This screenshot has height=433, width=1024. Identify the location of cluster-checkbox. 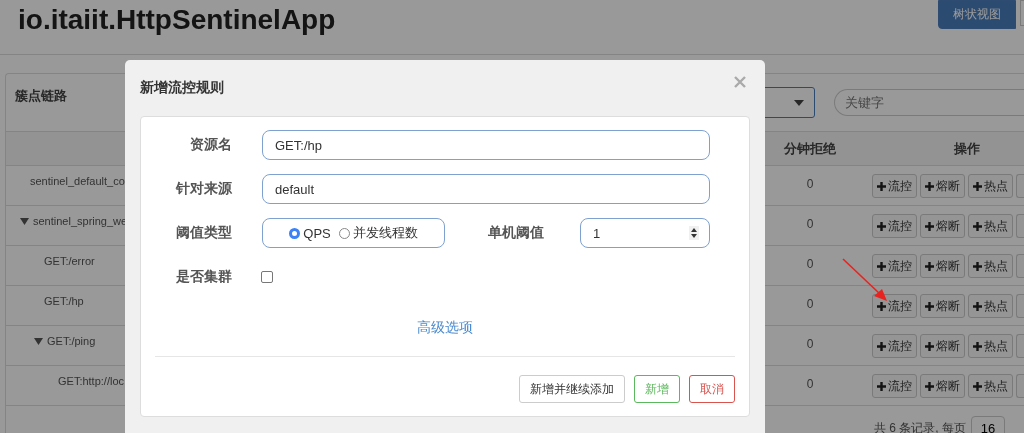
(267, 277).